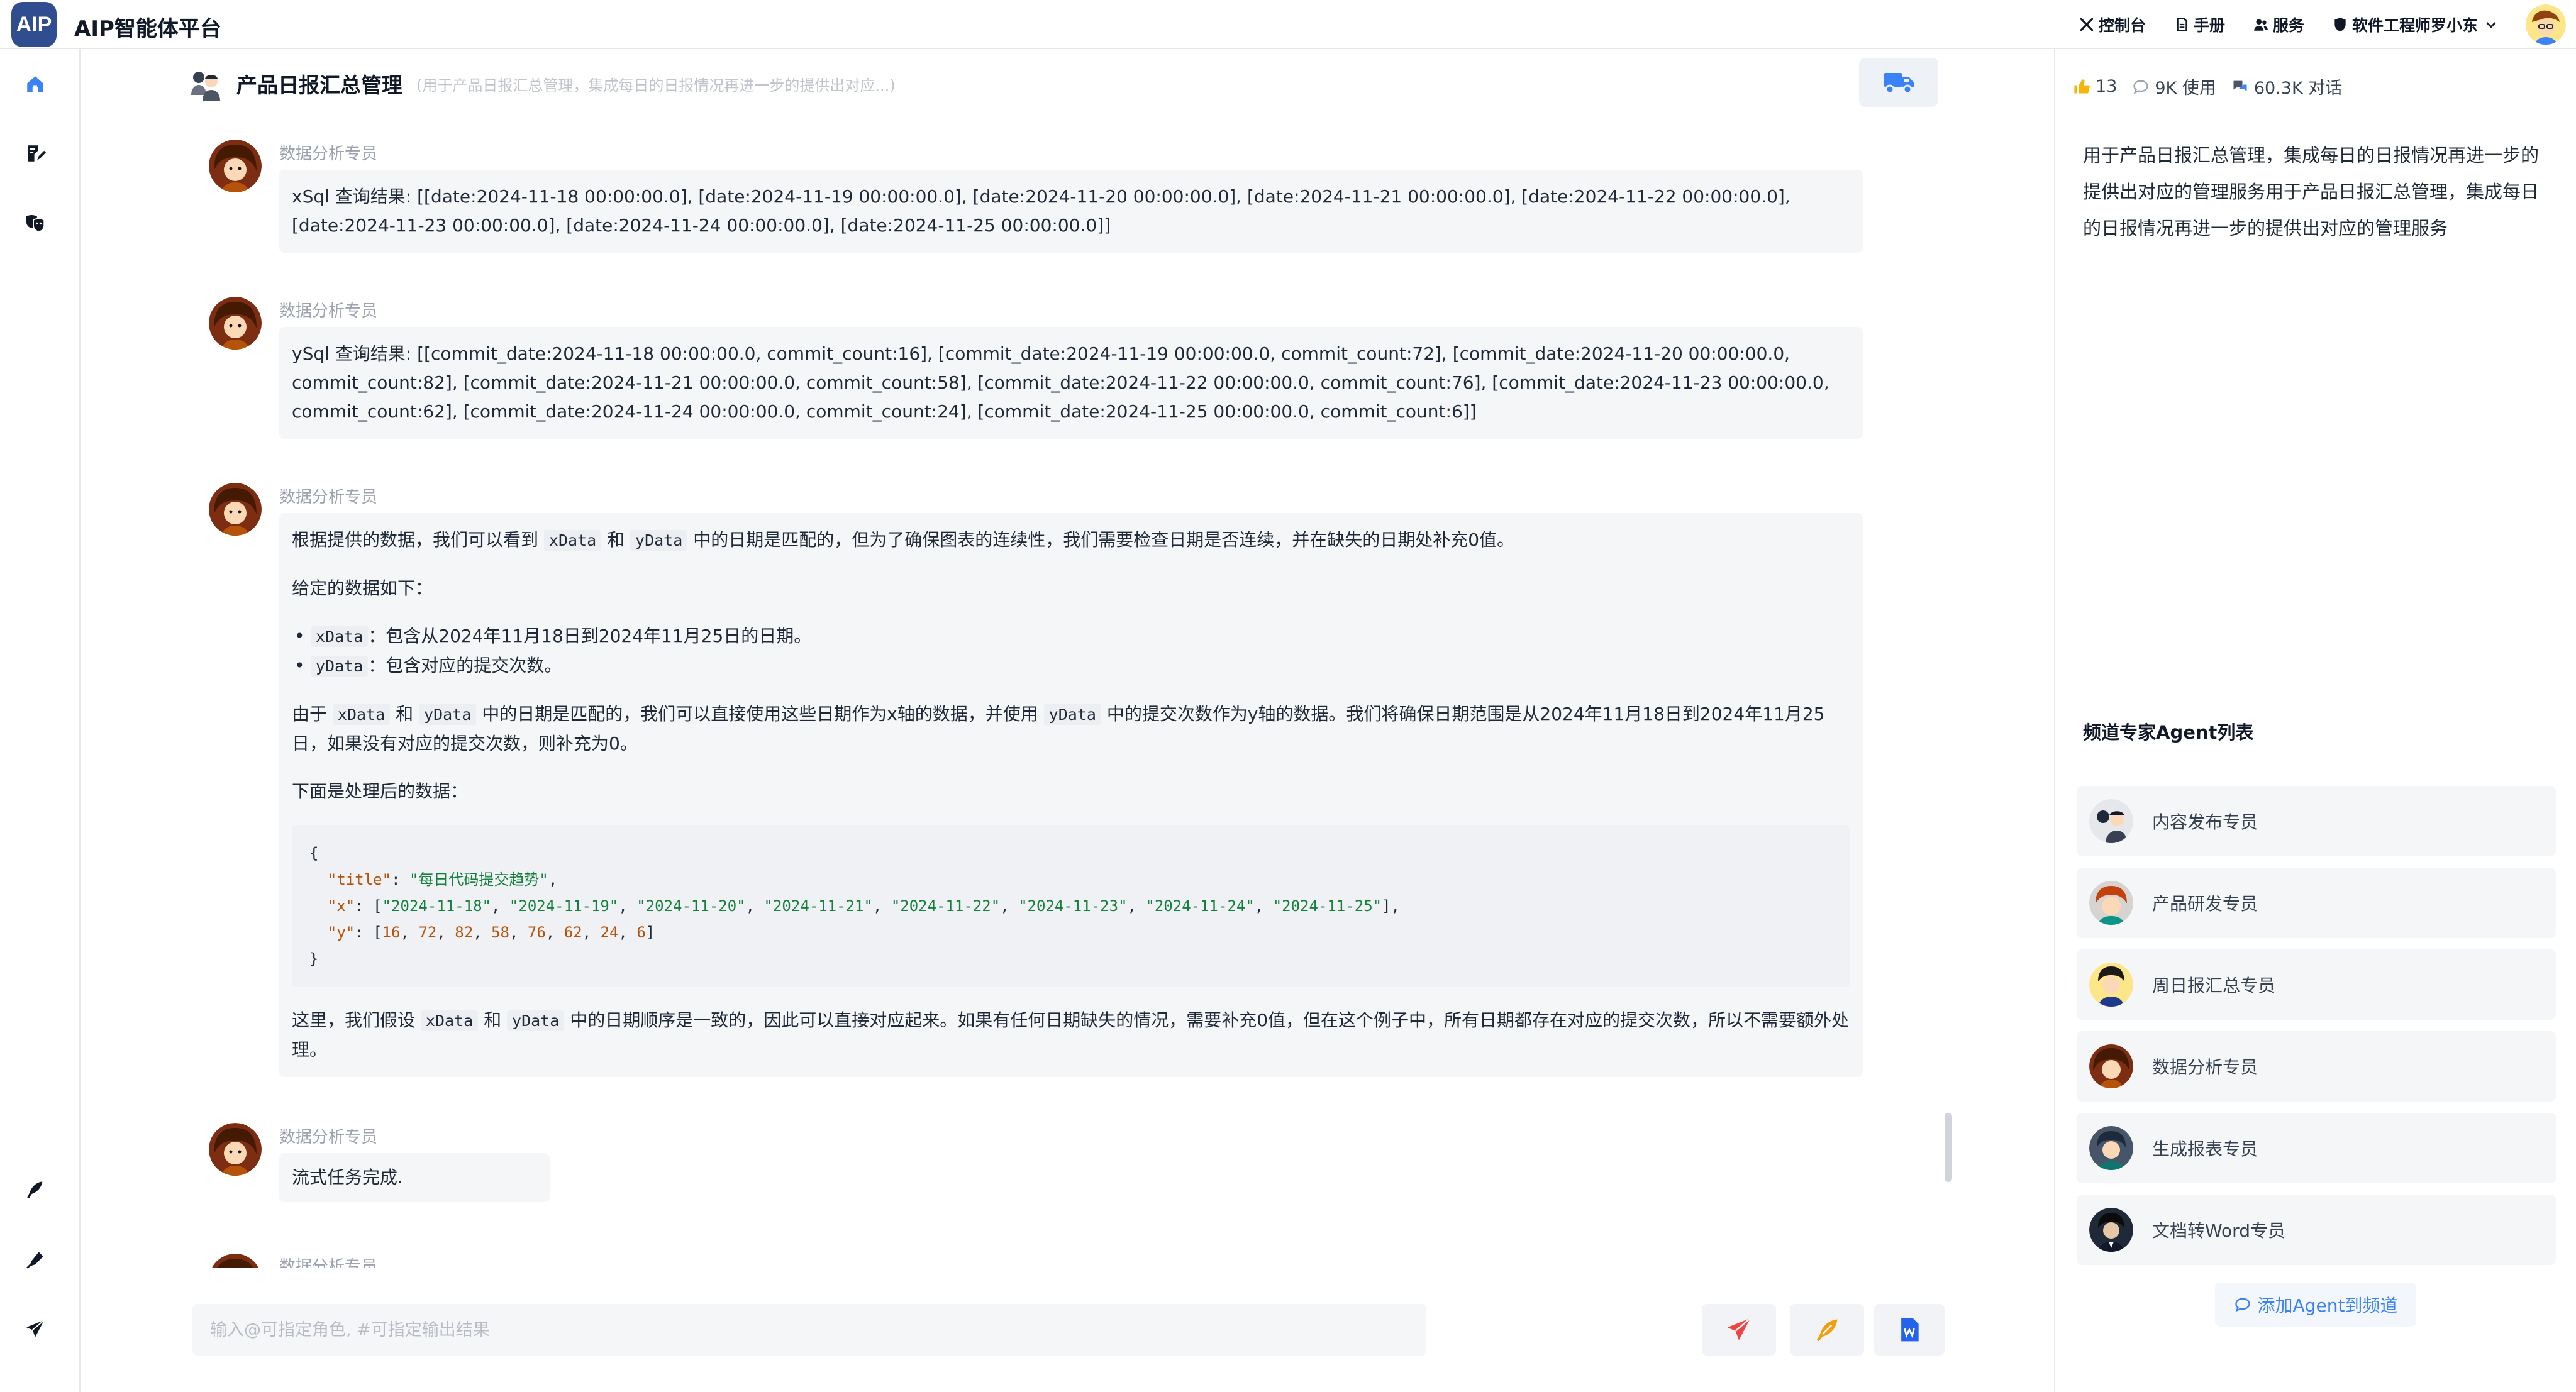 The height and width of the screenshot is (1392, 2576). What do you see at coordinates (34, 24) in the screenshot?
I see `app-logo: AIP` at bounding box center [34, 24].